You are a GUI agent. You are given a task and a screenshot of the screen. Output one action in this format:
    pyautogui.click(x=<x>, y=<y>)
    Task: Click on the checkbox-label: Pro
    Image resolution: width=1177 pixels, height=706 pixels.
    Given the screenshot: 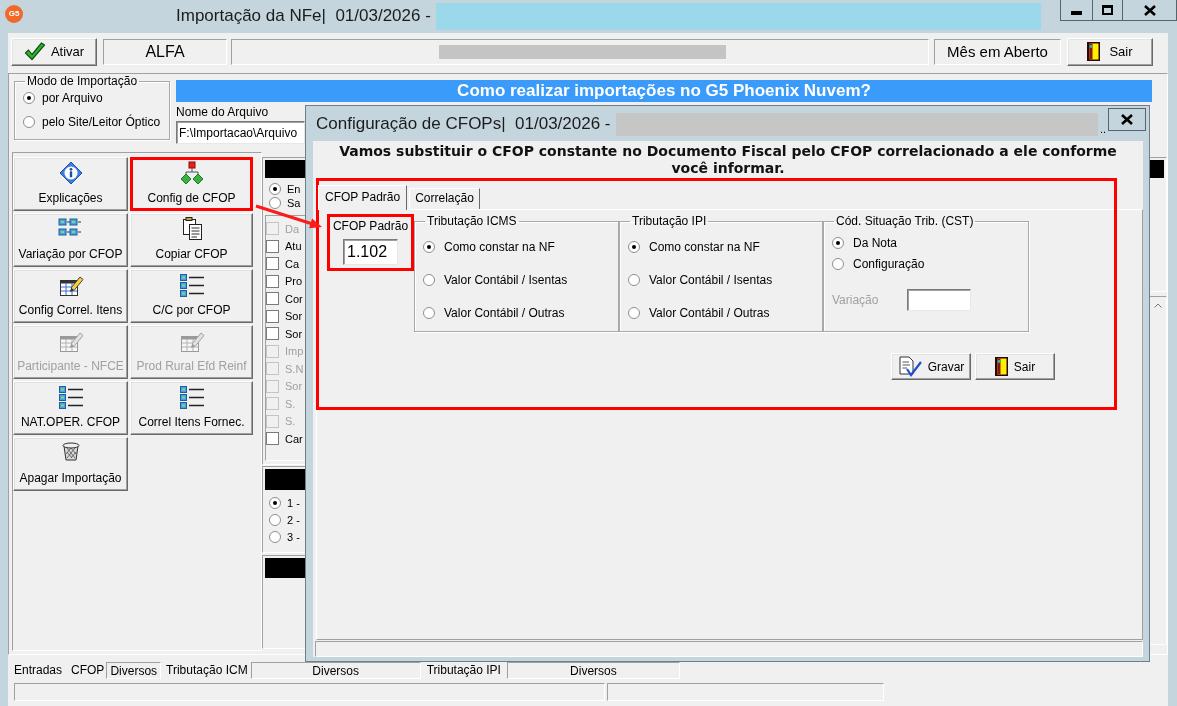 What is the action you would take?
    pyautogui.click(x=294, y=281)
    